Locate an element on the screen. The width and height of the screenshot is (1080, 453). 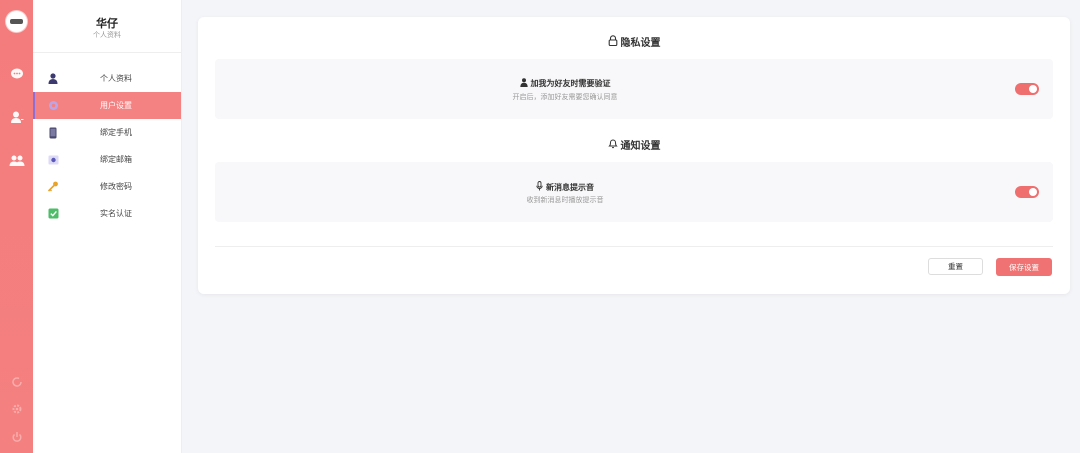
menu-item-label: 绑定手机 is located at coordinates (116, 132).